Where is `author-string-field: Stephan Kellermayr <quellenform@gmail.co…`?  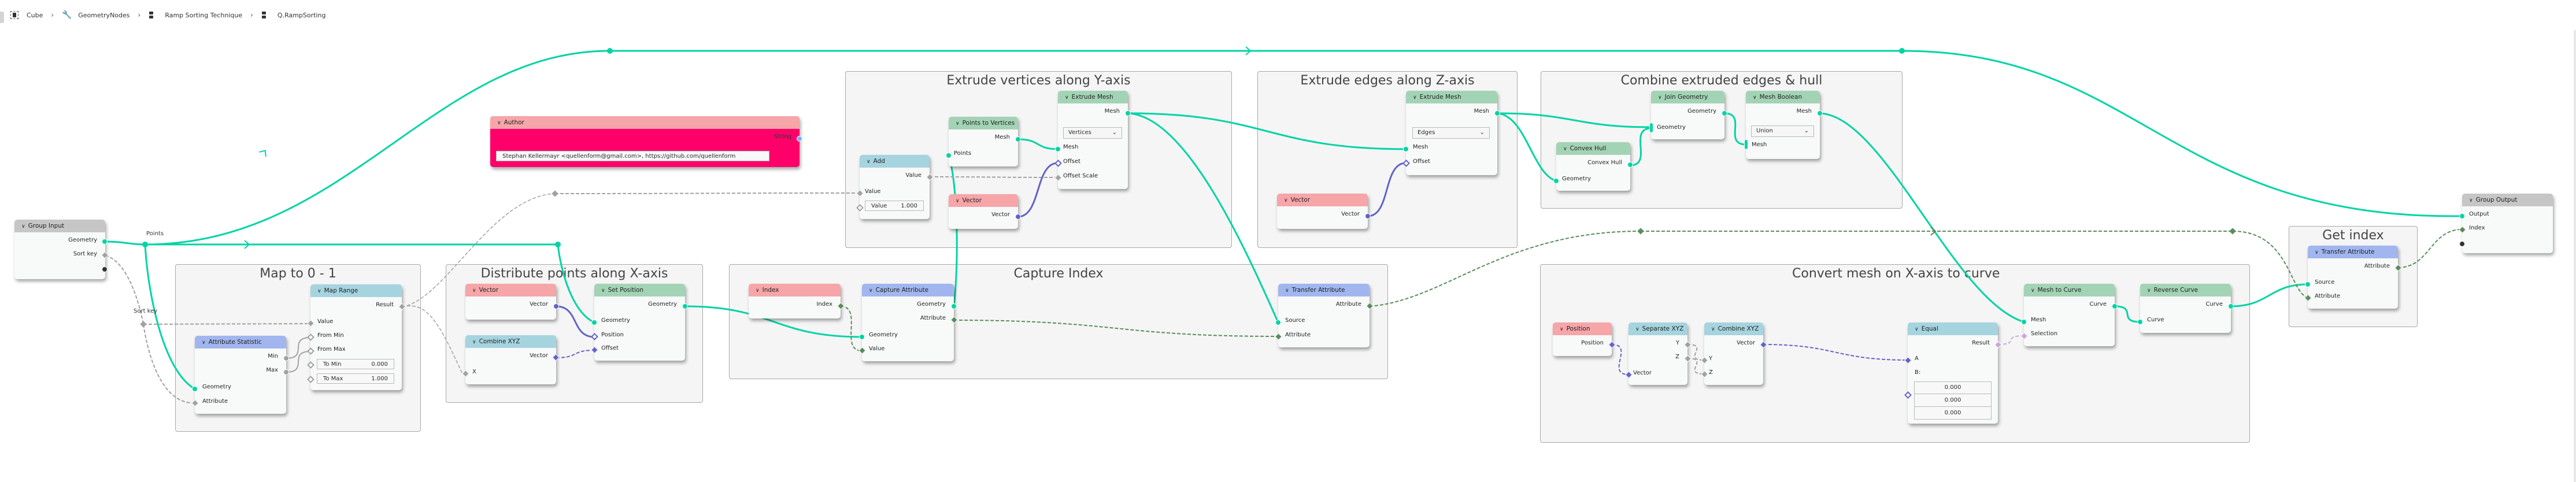
author-string-field: Stephan Kellermayr <quellenform@gmail.co… is located at coordinates (632, 156).